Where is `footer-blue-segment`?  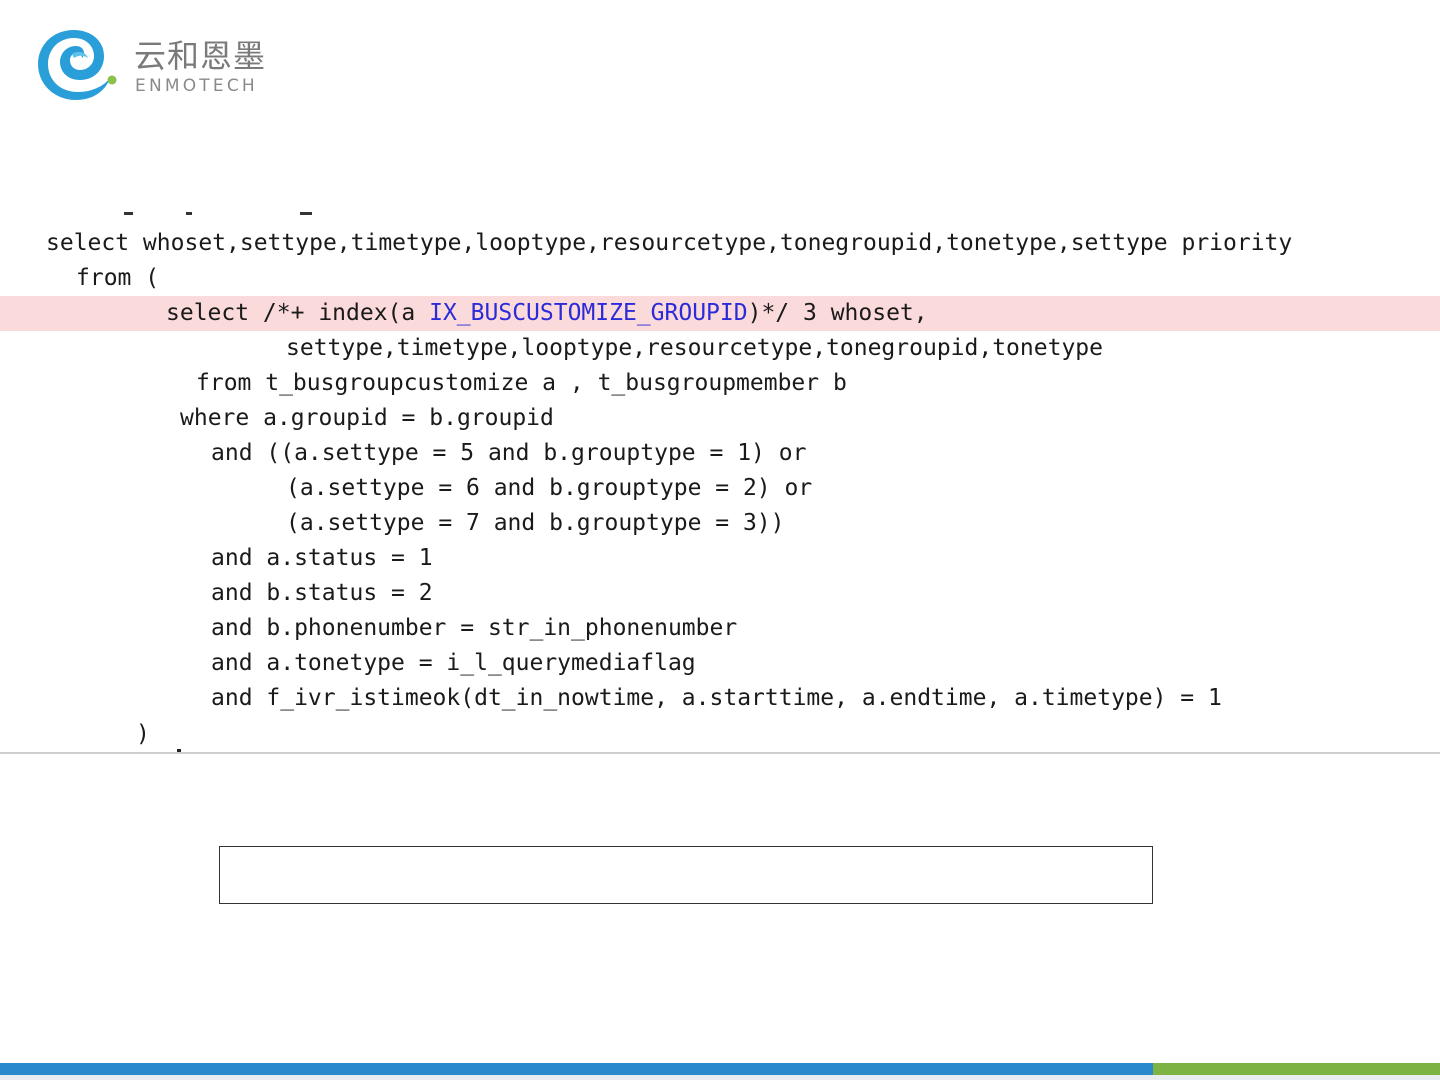 footer-blue-segment is located at coordinates (576, 1069).